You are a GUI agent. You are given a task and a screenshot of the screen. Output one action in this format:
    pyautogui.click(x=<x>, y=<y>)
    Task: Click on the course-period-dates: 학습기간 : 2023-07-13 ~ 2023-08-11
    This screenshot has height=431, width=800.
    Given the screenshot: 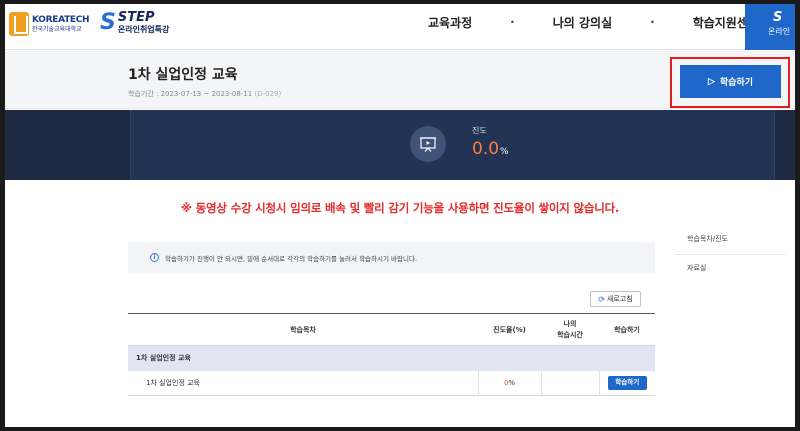 What is the action you would take?
    pyautogui.click(x=190, y=94)
    